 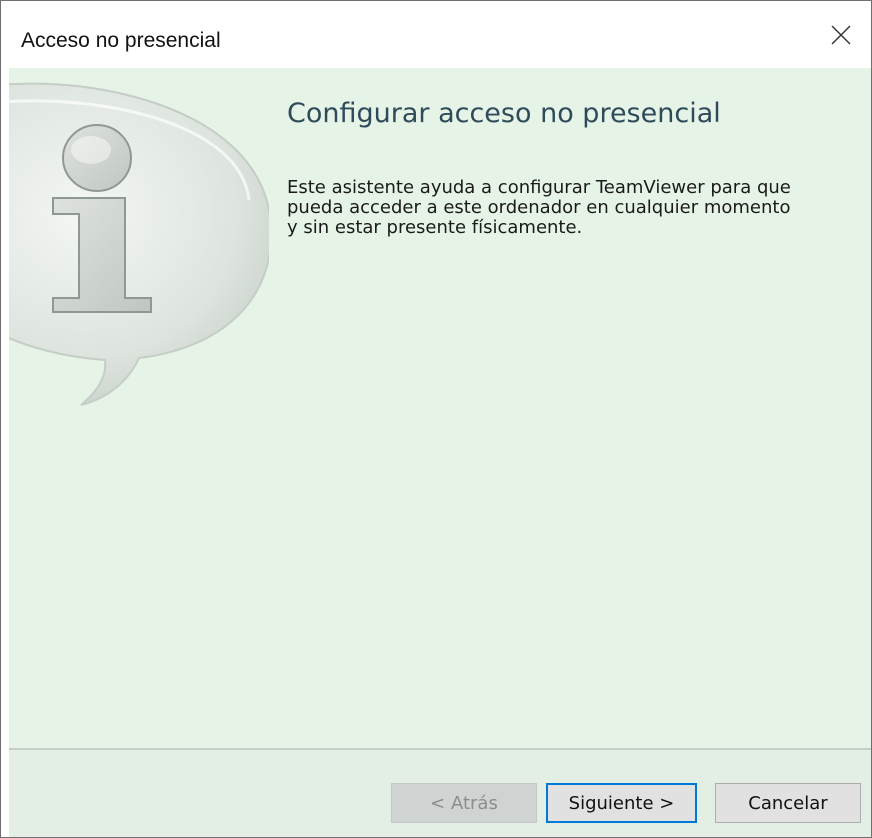 I want to click on close-icon, so click(x=841, y=35).